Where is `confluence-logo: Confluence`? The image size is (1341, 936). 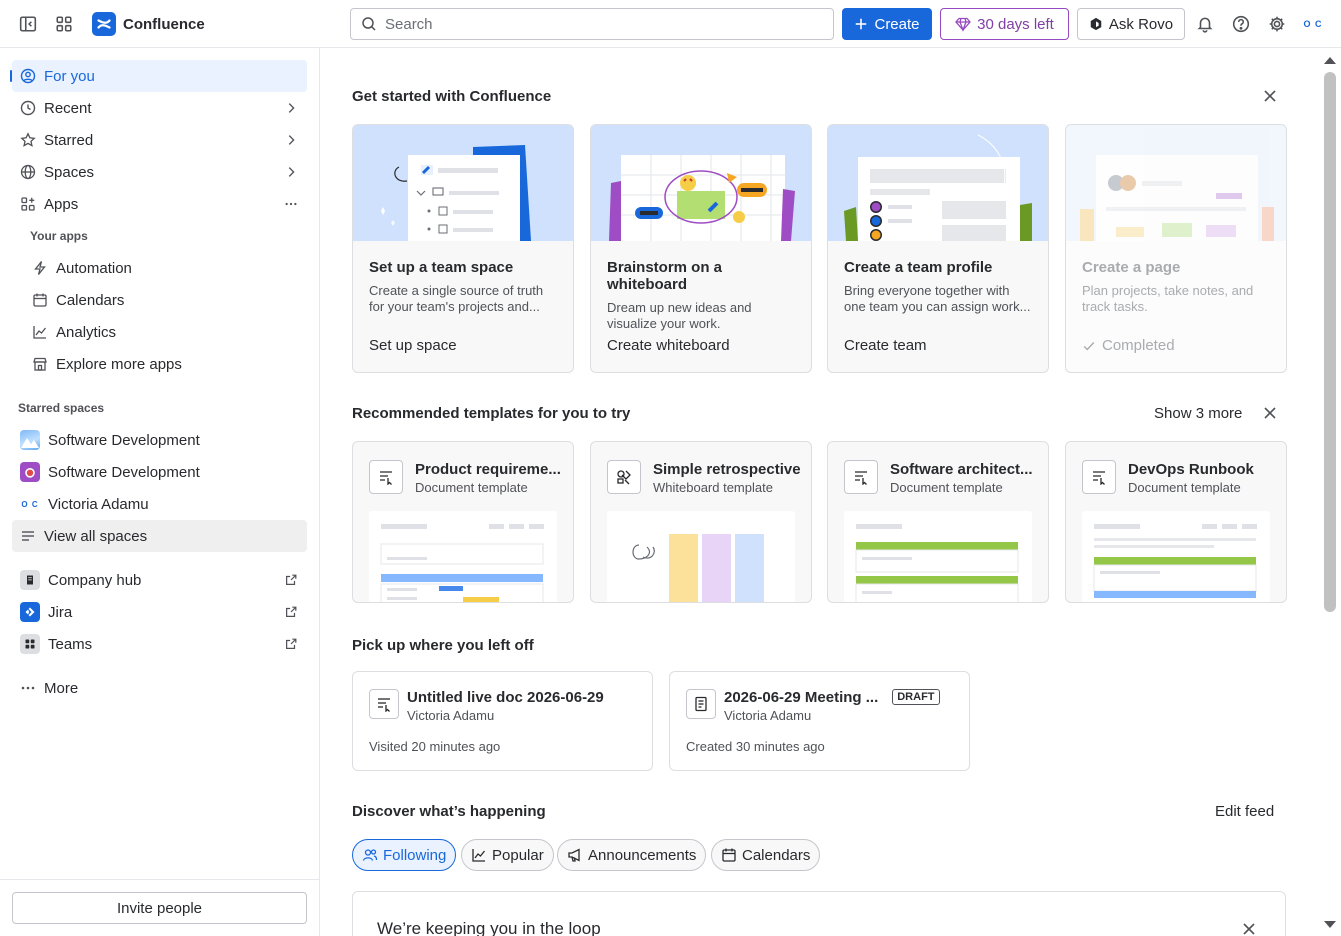
confluence-logo: Confluence is located at coordinates (148, 24).